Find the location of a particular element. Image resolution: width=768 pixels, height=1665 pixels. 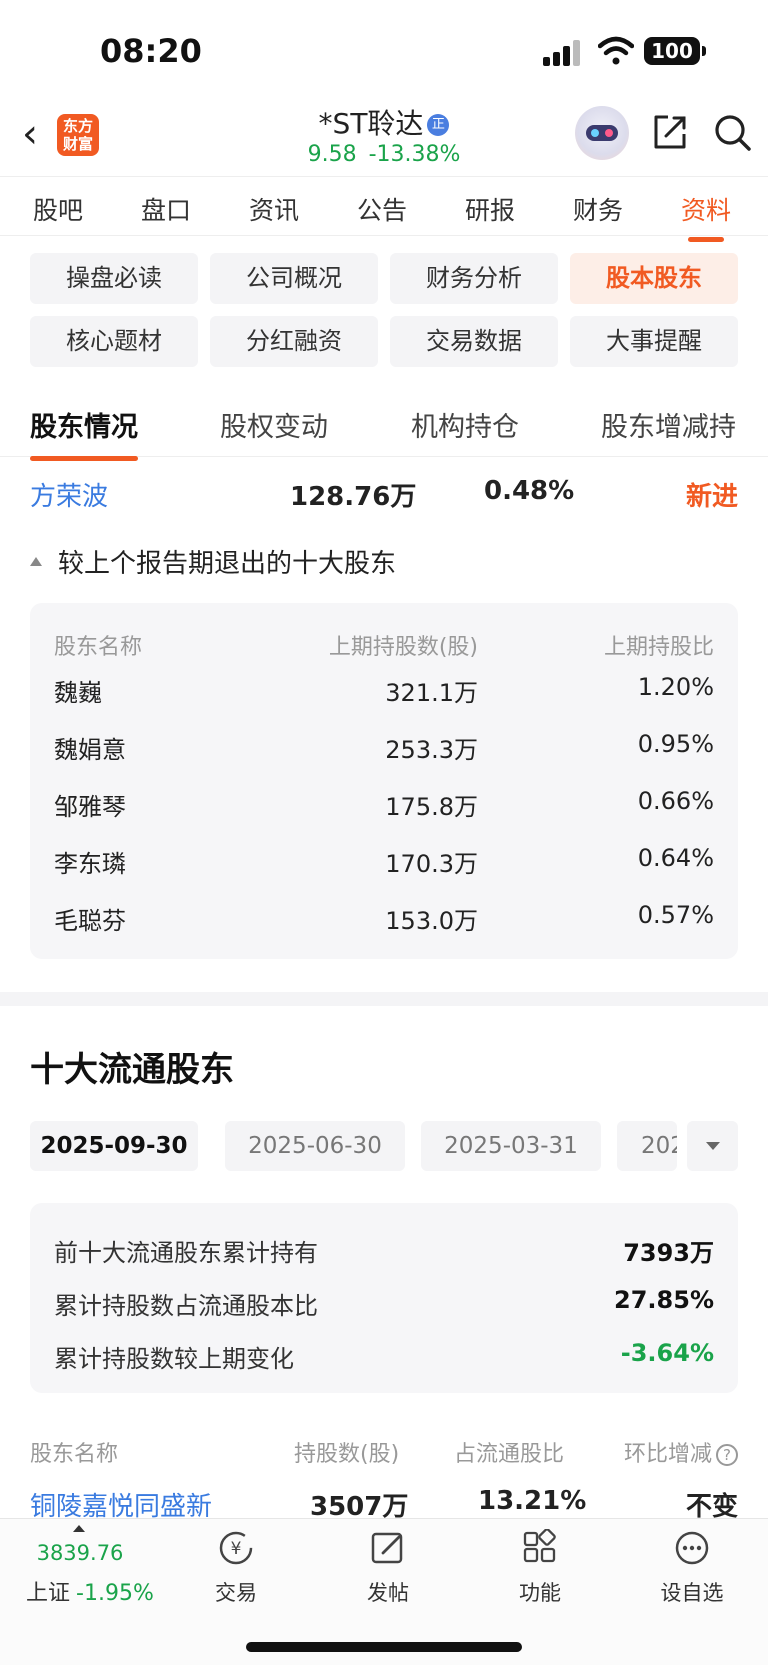

header-prev-pct: 上期持股比 is located at coordinates (658, 647).